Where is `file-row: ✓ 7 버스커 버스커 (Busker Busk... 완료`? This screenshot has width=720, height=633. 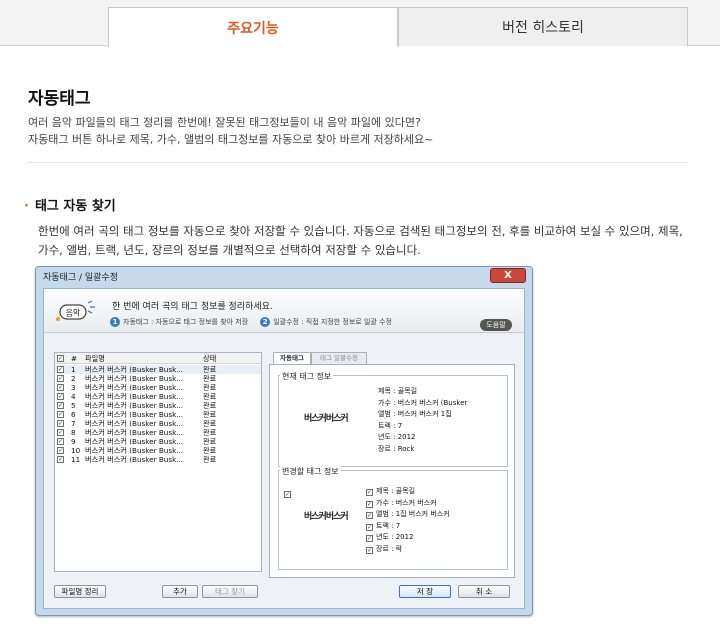
file-row: ✓ 7 버스커 버스커 (Busker Busk... 완료 is located at coordinates (158, 423).